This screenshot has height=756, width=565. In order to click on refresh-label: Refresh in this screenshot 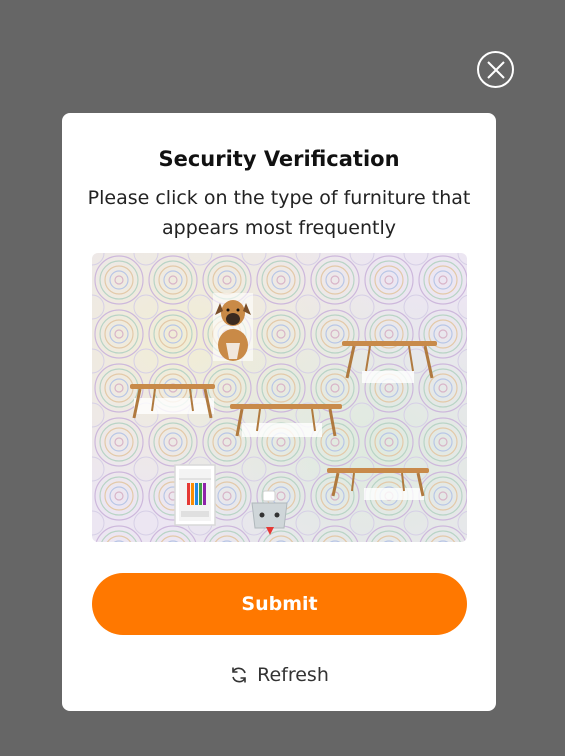, I will do `click(293, 675)`.